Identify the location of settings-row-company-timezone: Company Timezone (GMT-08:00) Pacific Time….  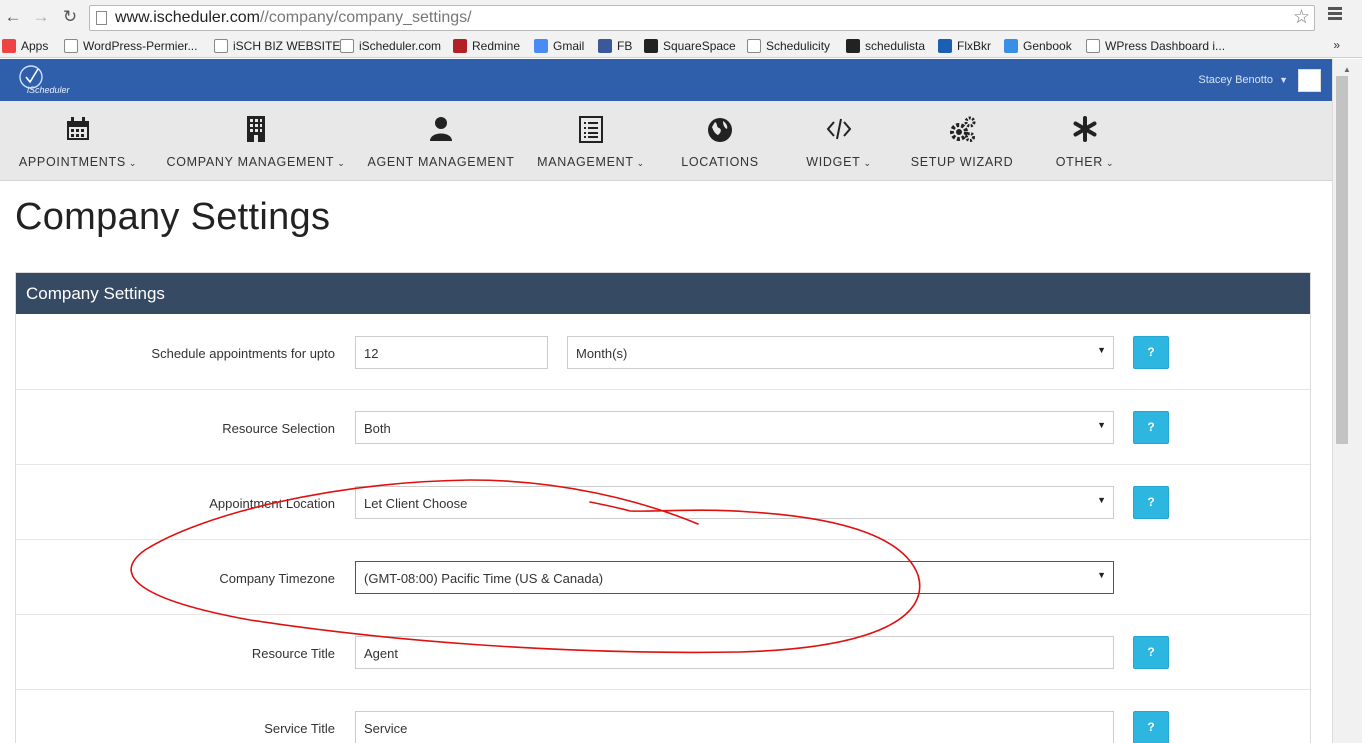
(663, 577).